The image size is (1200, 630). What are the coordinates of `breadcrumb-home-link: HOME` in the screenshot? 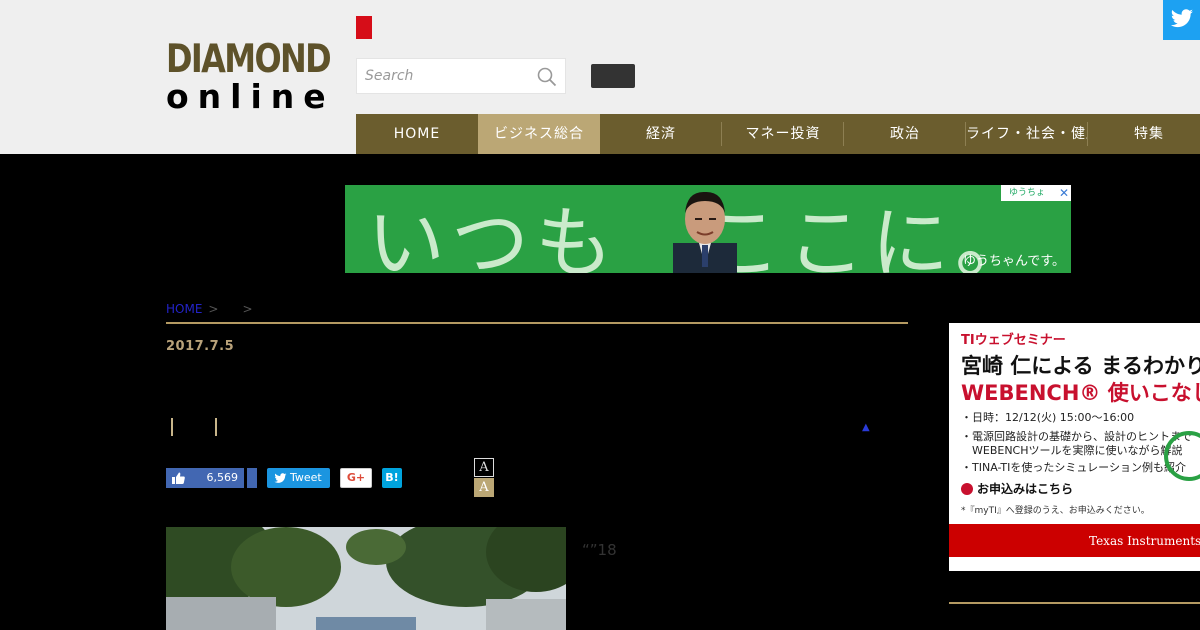 It's located at (184, 309).